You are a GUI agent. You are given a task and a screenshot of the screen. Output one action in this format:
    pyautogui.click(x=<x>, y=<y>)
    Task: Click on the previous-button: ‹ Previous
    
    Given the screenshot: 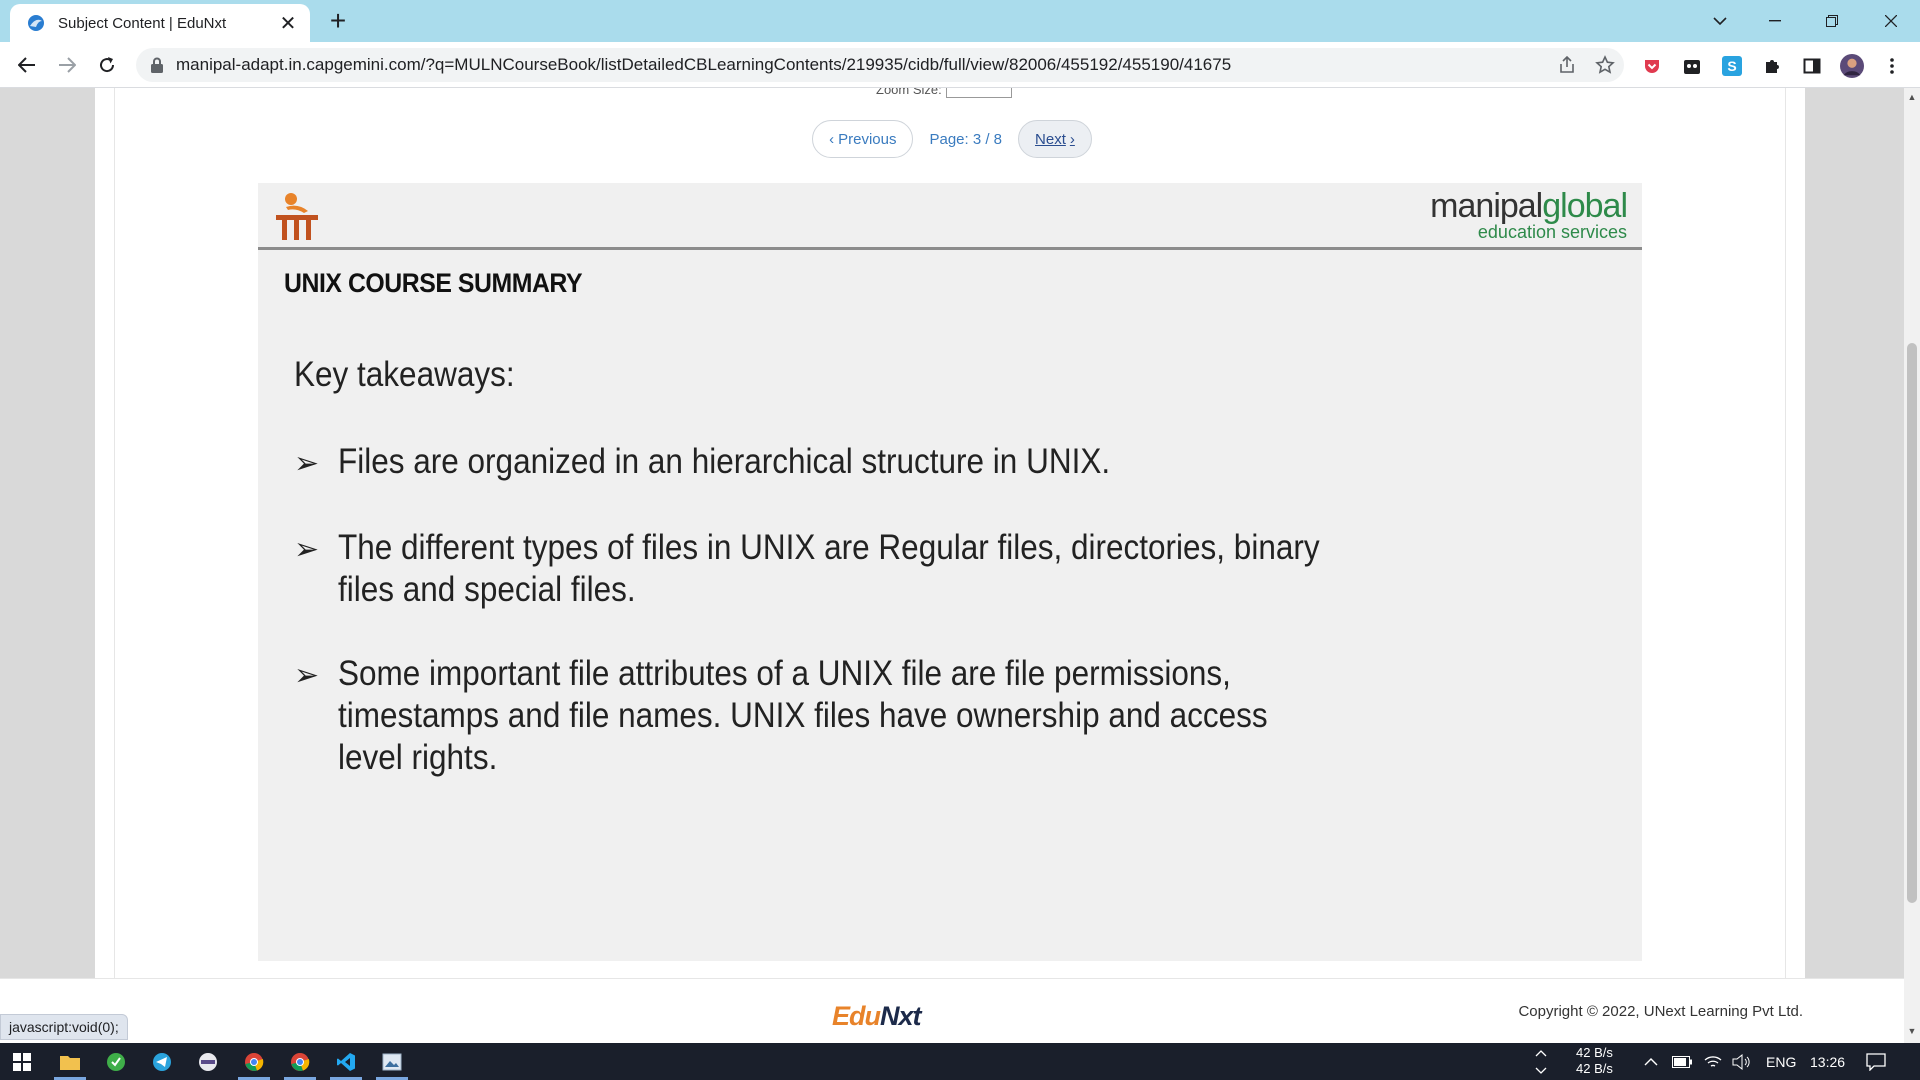 What is the action you would take?
    pyautogui.click(x=863, y=139)
    